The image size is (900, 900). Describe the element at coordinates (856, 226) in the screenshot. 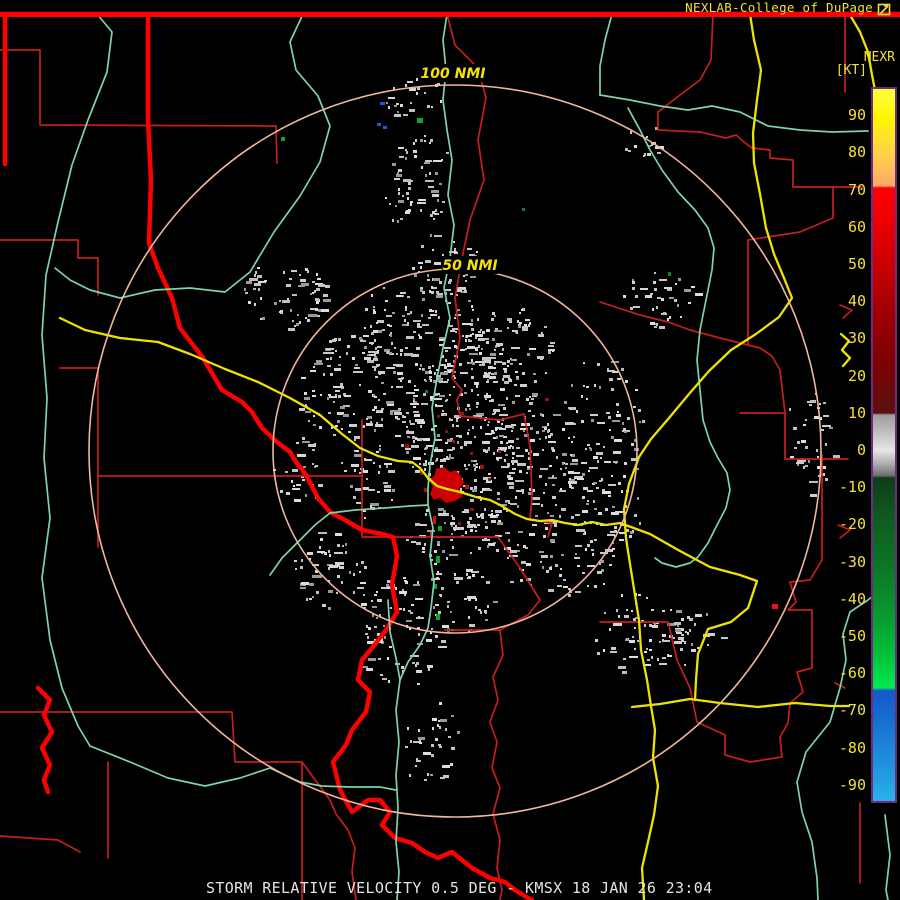

I see `colorbar-tick-60: 60` at that location.